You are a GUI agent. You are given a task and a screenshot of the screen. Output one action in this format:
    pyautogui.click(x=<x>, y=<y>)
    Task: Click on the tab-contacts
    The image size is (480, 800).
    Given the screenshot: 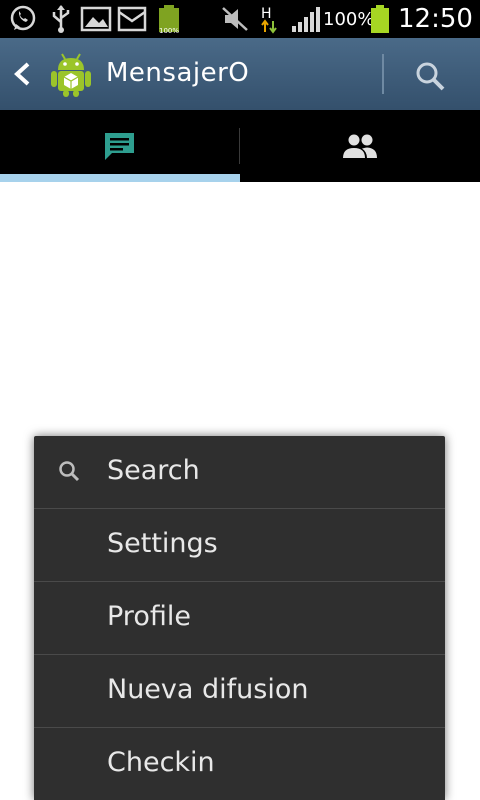 What is the action you would take?
    pyautogui.click(x=360, y=146)
    